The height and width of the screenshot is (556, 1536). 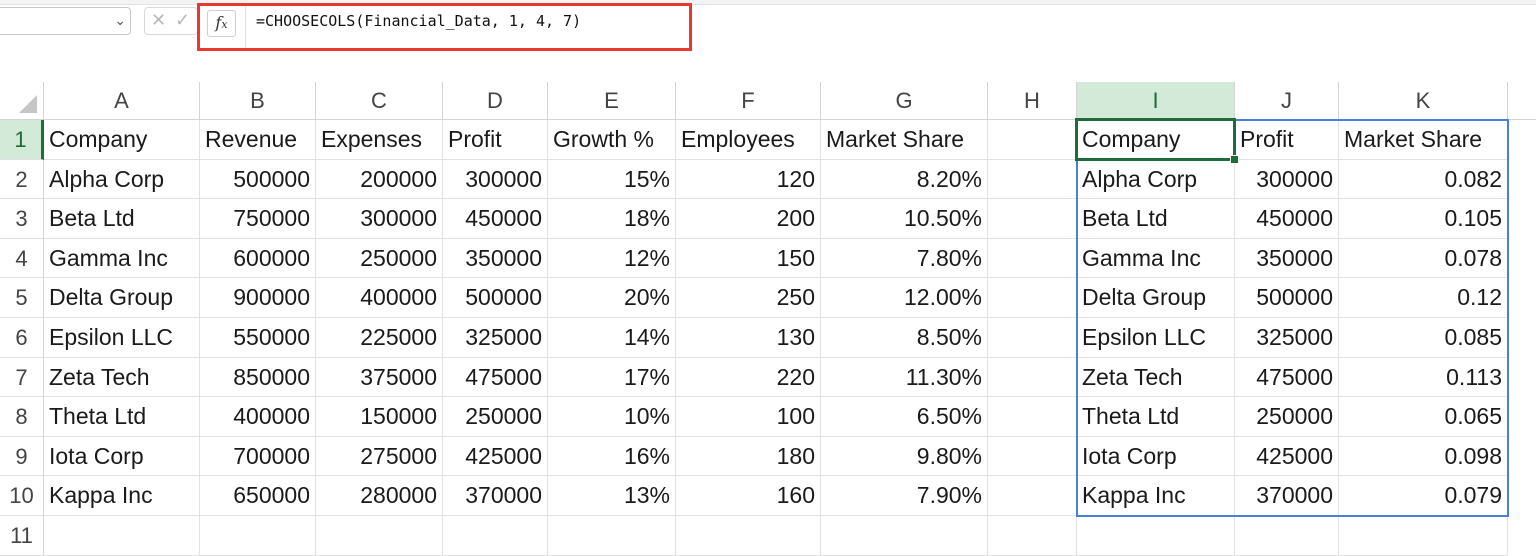 What do you see at coordinates (1032, 101) in the screenshot?
I see `column-header-h: H` at bounding box center [1032, 101].